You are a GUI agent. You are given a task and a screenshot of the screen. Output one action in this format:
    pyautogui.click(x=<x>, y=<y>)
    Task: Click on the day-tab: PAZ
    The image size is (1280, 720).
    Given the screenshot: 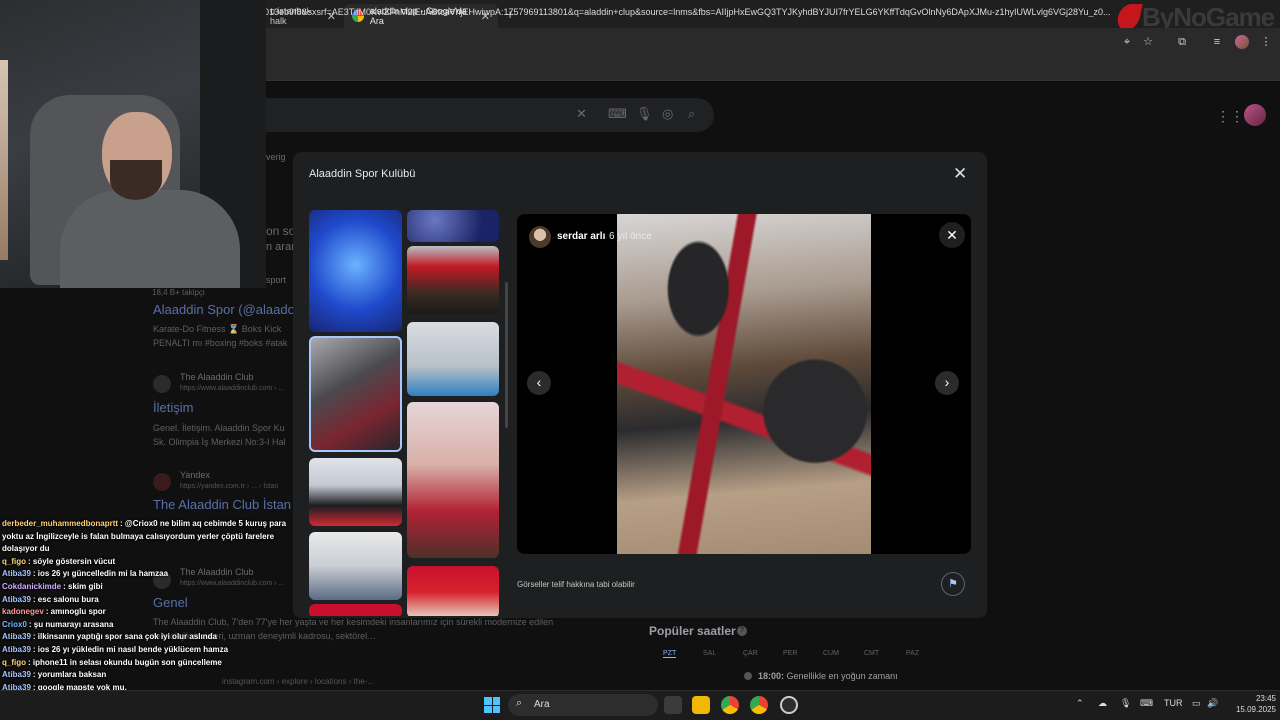 What is the action you would take?
    pyautogui.click(x=912, y=653)
    